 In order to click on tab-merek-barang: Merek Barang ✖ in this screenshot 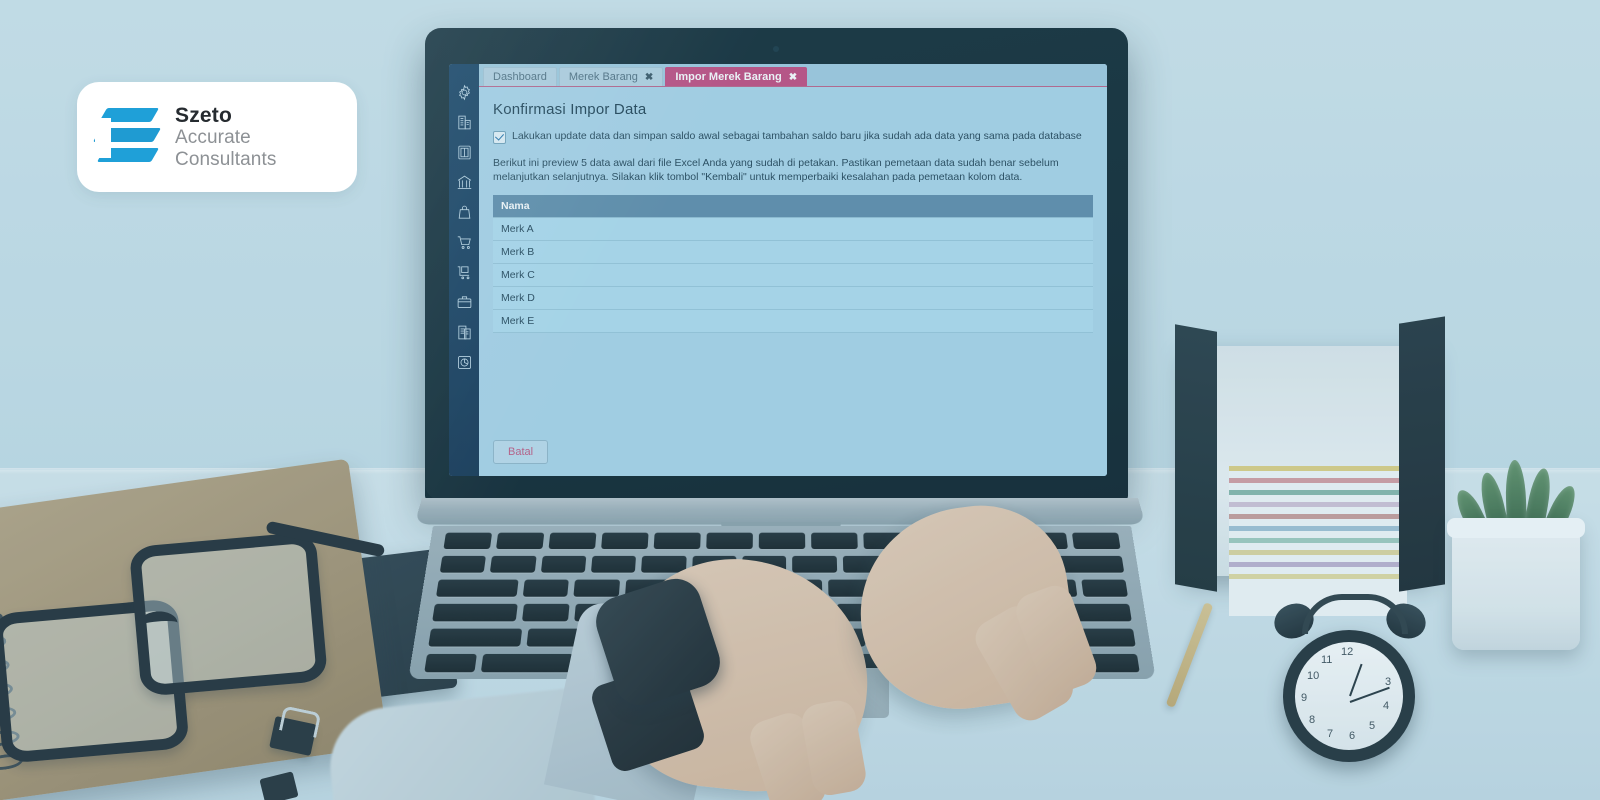, I will do `click(611, 76)`.